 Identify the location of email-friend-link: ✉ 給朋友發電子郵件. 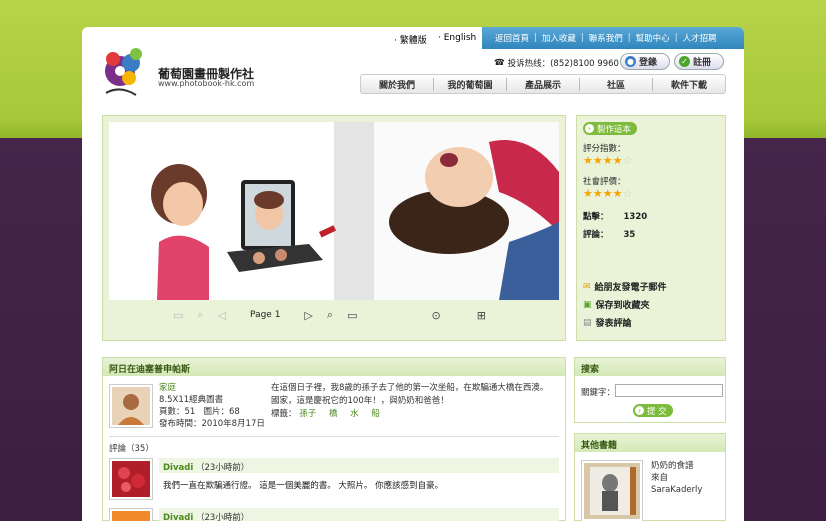
(651, 287).